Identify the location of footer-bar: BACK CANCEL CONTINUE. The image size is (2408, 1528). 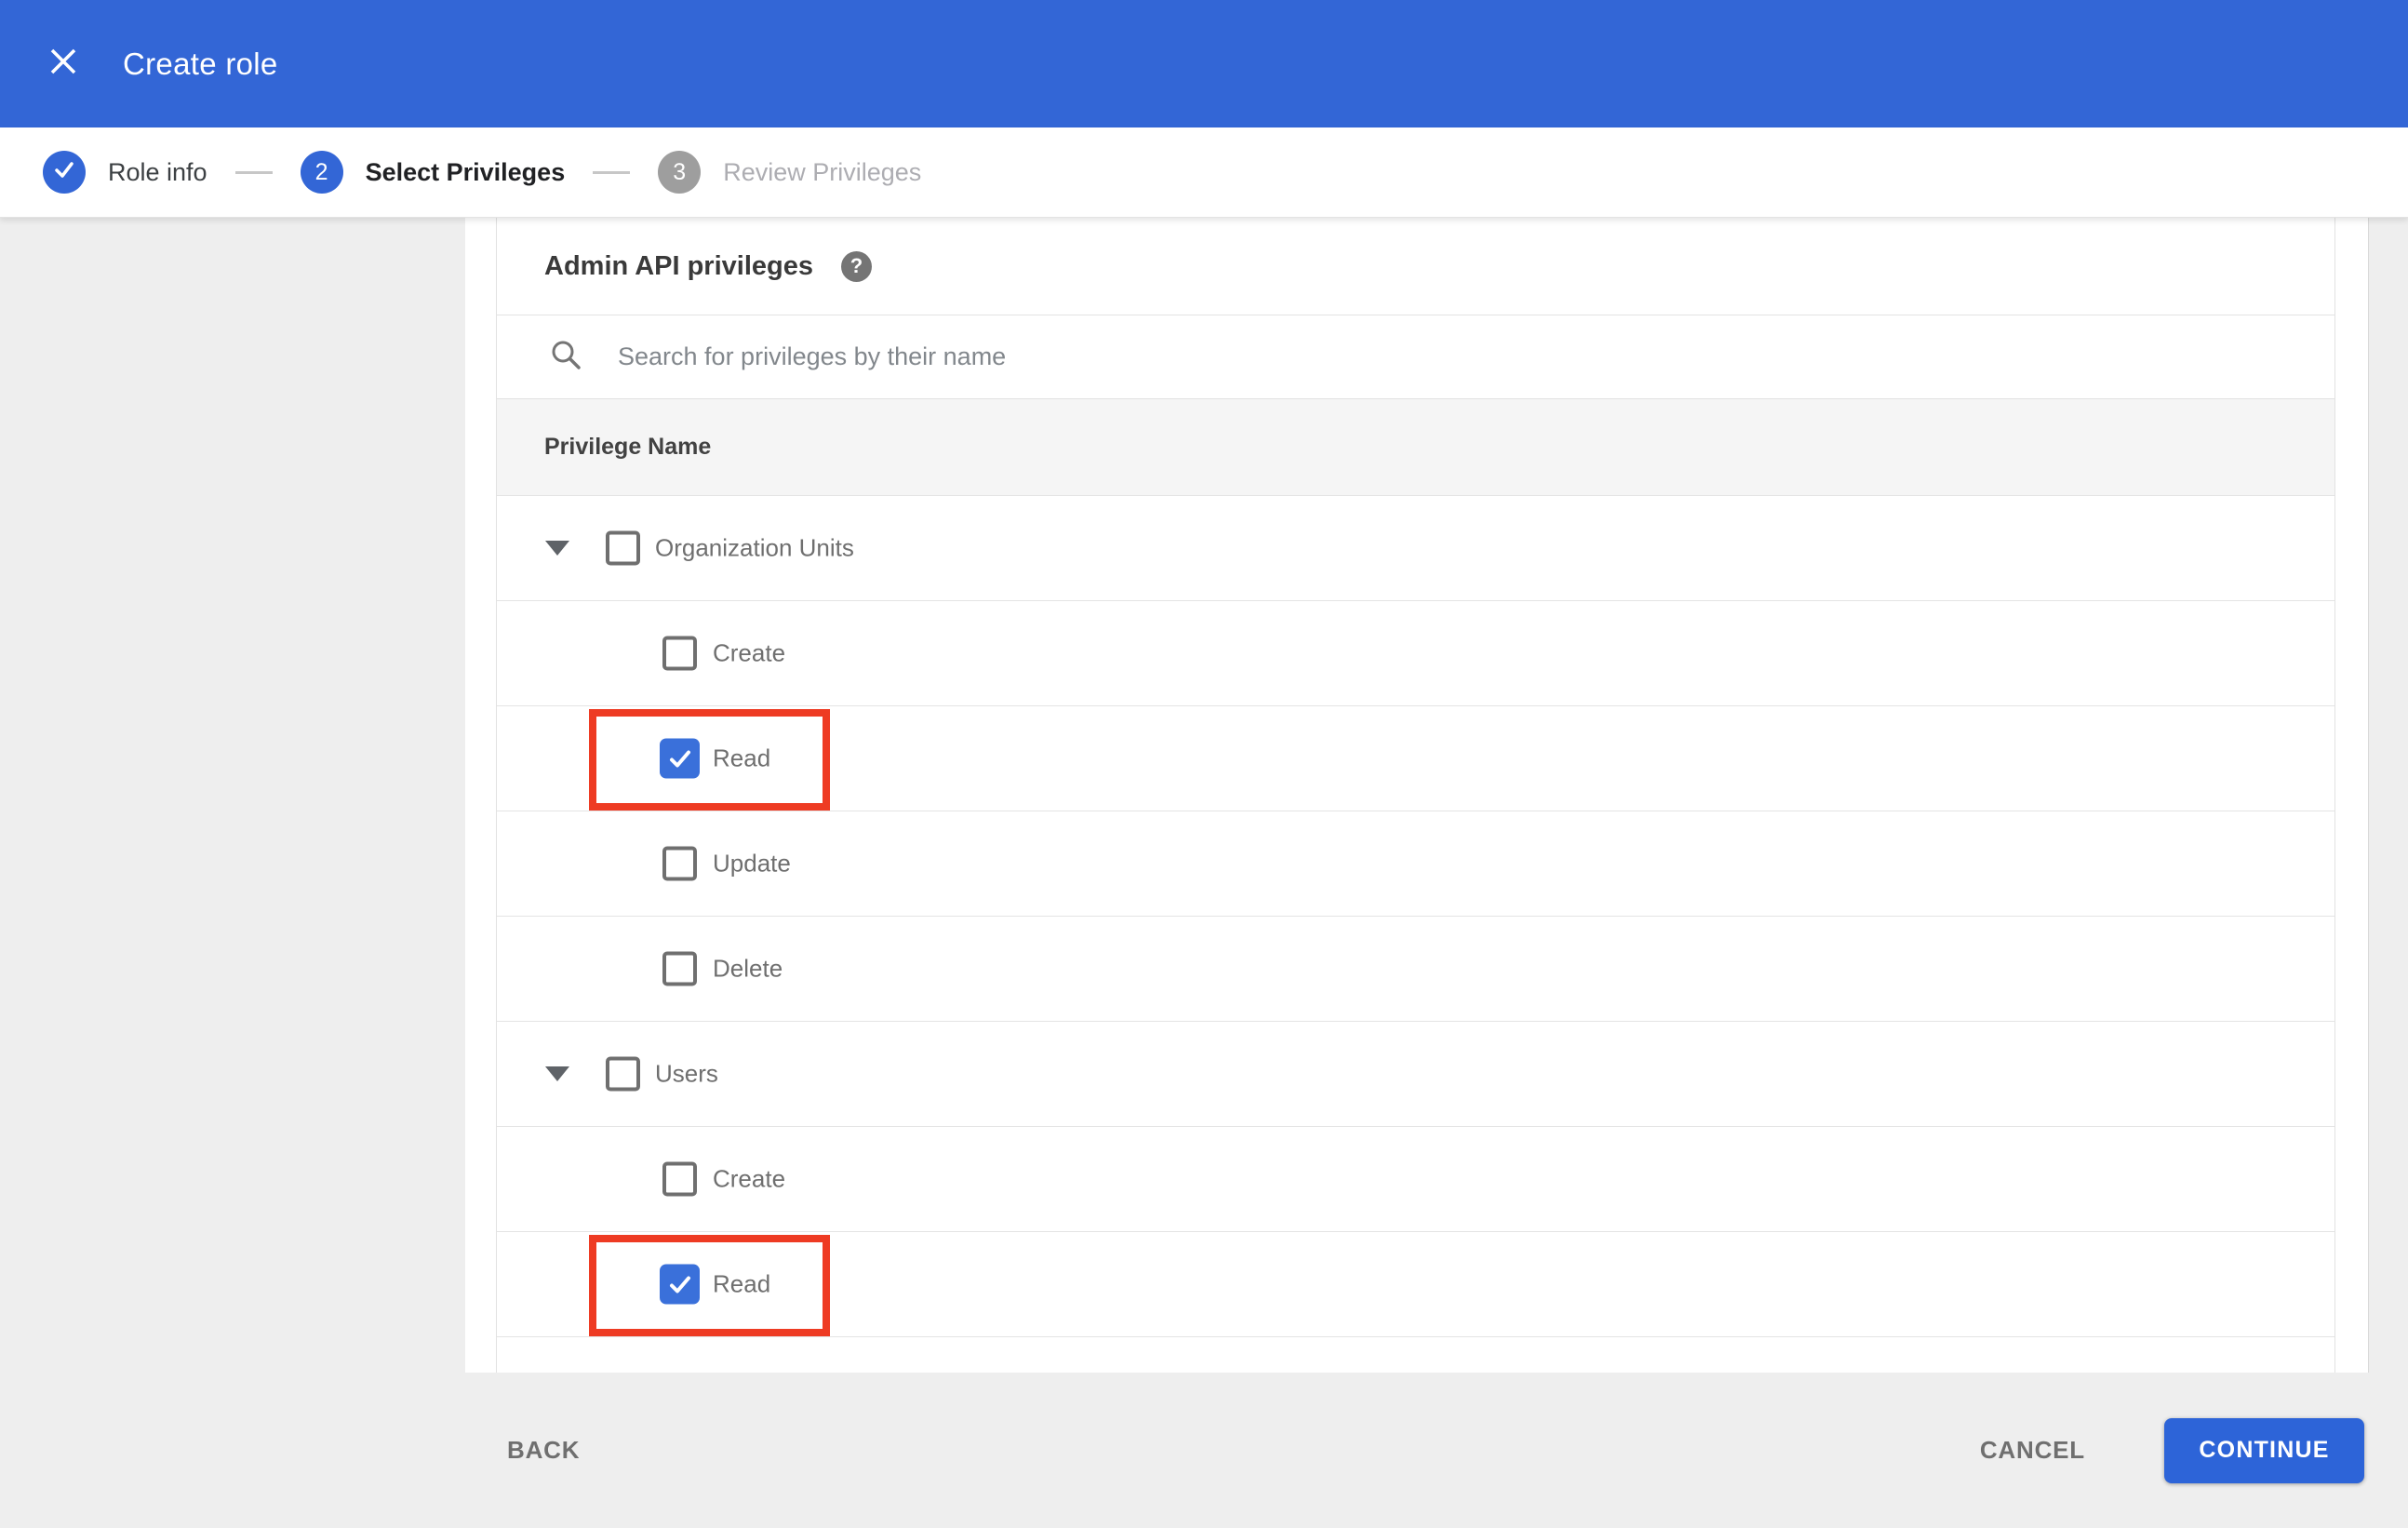
(1204, 1450).